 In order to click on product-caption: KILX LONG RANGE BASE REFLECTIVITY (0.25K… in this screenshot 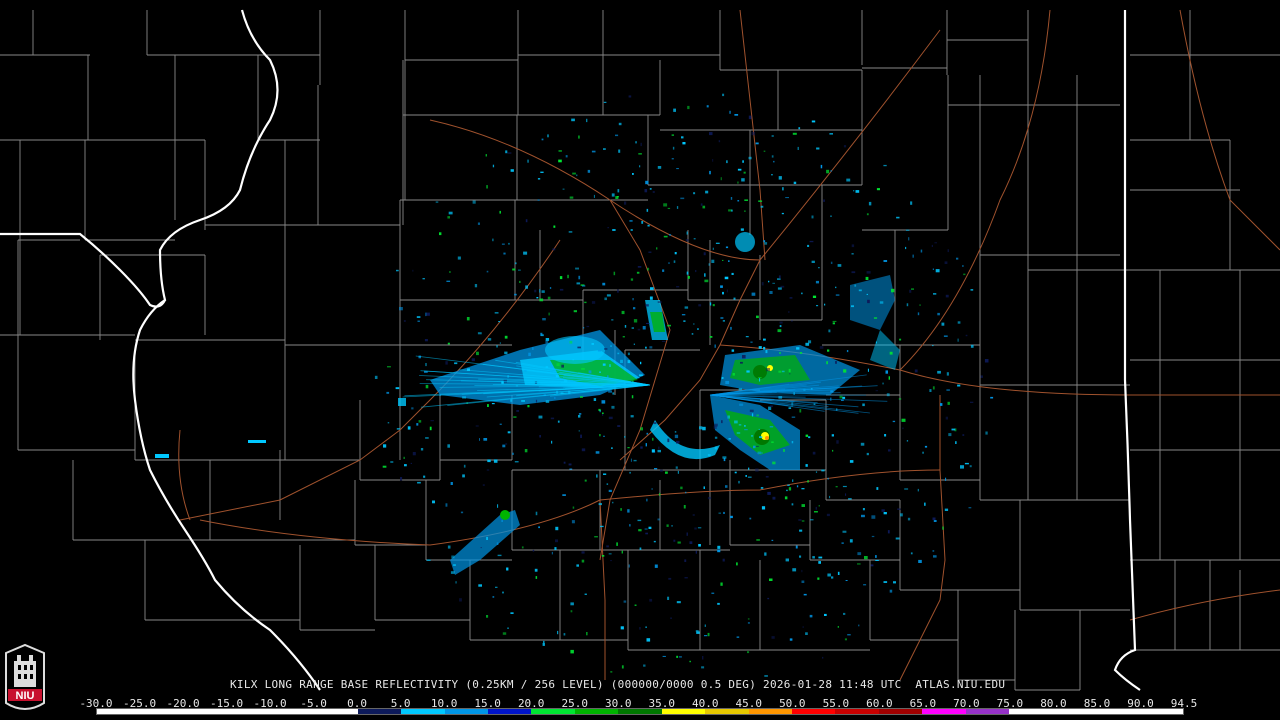, I will do `click(618, 684)`.